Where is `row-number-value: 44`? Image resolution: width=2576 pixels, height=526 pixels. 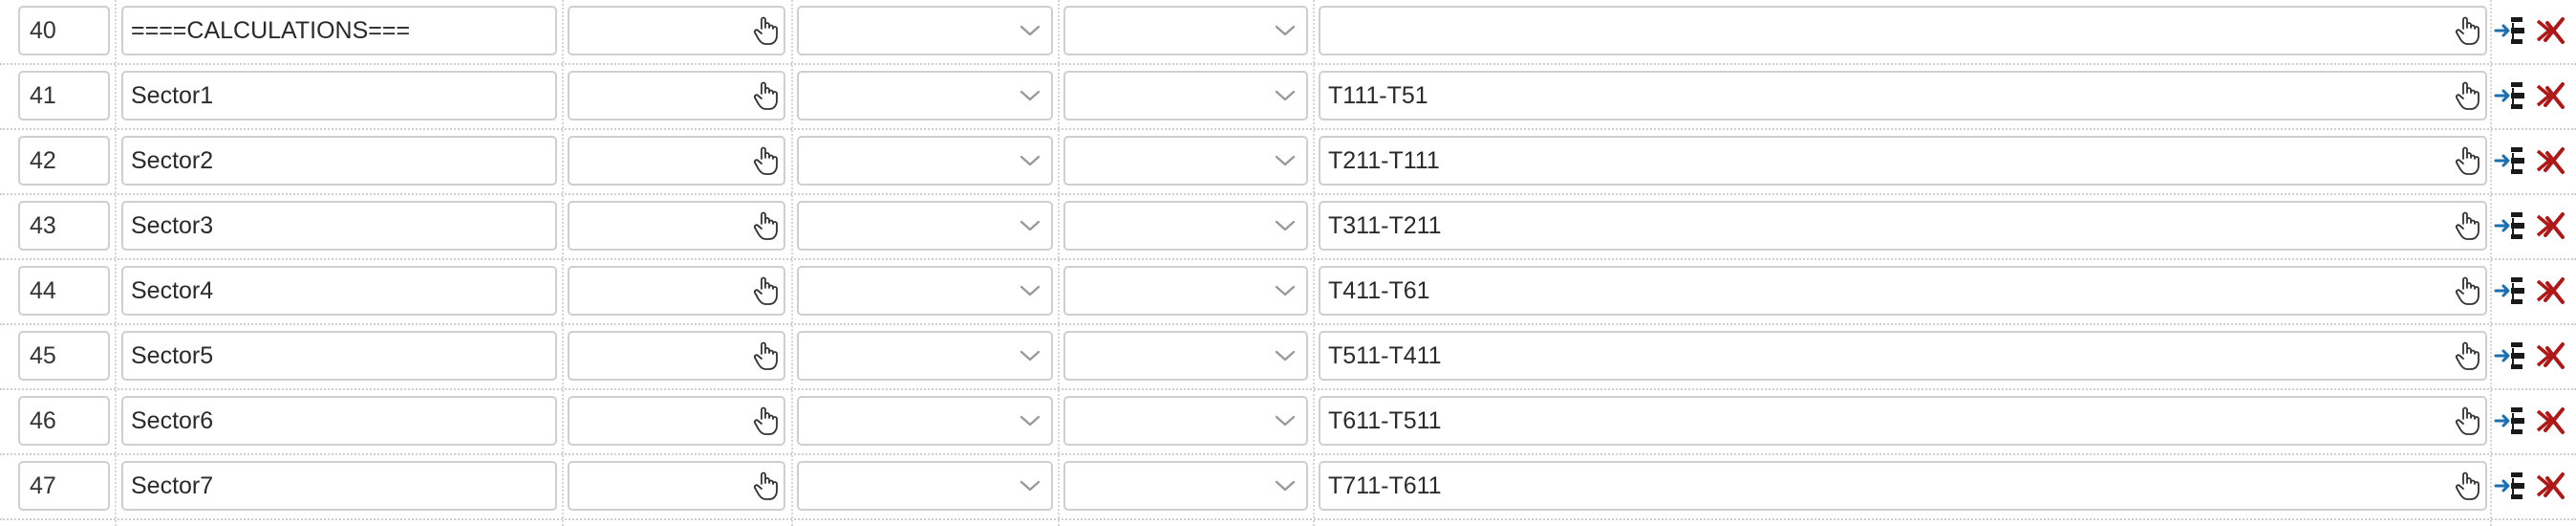 row-number-value: 44 is located at coordinates (43, 290).